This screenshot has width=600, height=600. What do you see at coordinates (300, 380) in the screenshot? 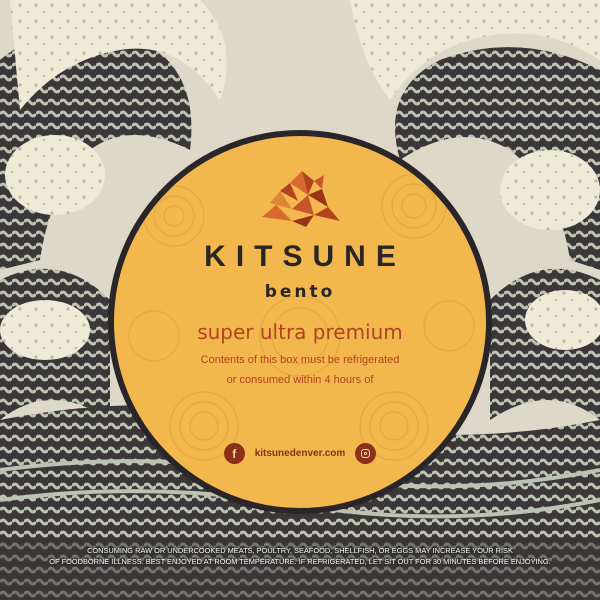
I see `storage-notice-line2: or consumed within 4 hours of` at bounding box center [300, 380].